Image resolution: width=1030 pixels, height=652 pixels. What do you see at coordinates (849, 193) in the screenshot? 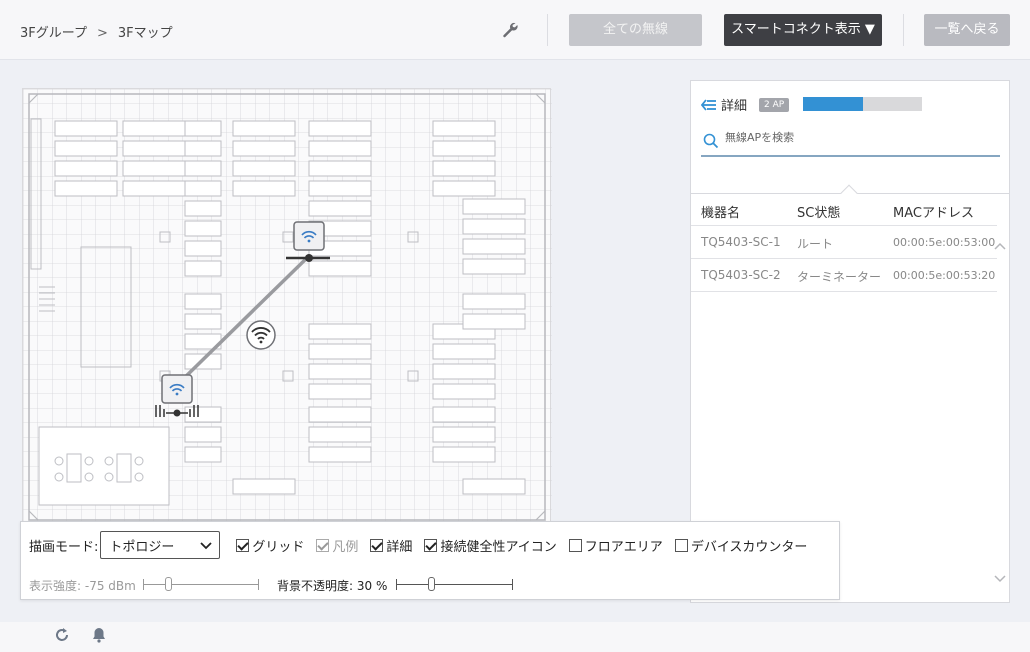
I see `caret-notch` at bounding box center [849, 193].